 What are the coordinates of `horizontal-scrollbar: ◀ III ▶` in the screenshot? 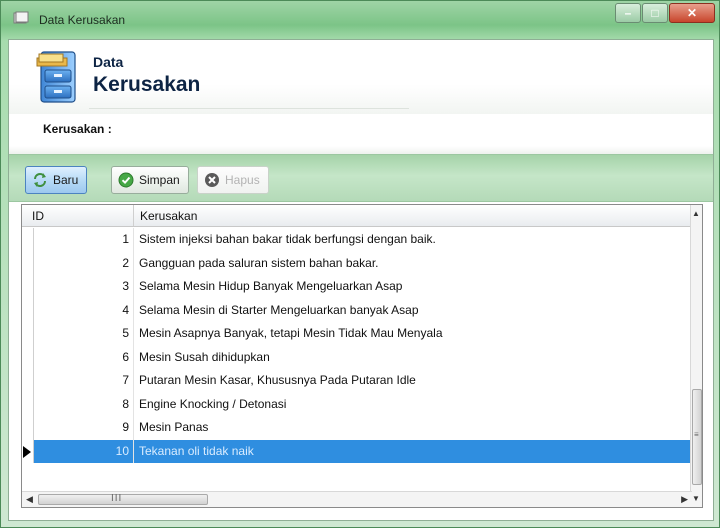 It's located at (357, 499).